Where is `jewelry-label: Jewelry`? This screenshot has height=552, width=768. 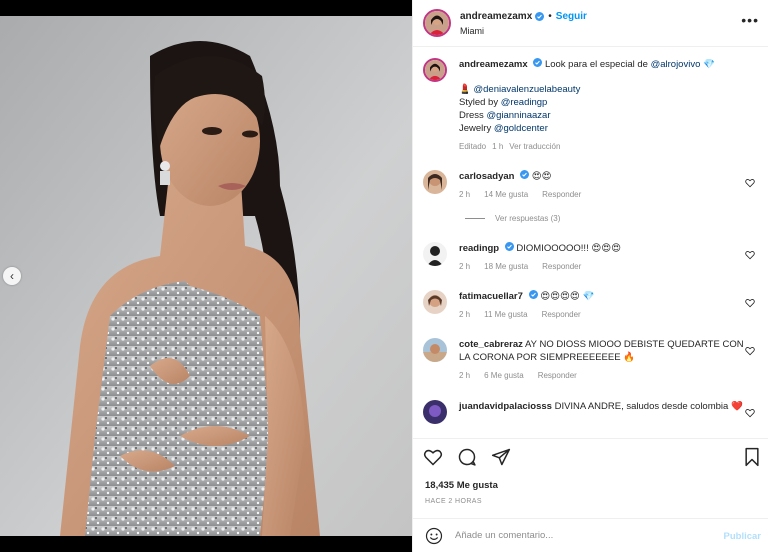
jewelry-label: Jewelry is located at coordinates (476, 128).